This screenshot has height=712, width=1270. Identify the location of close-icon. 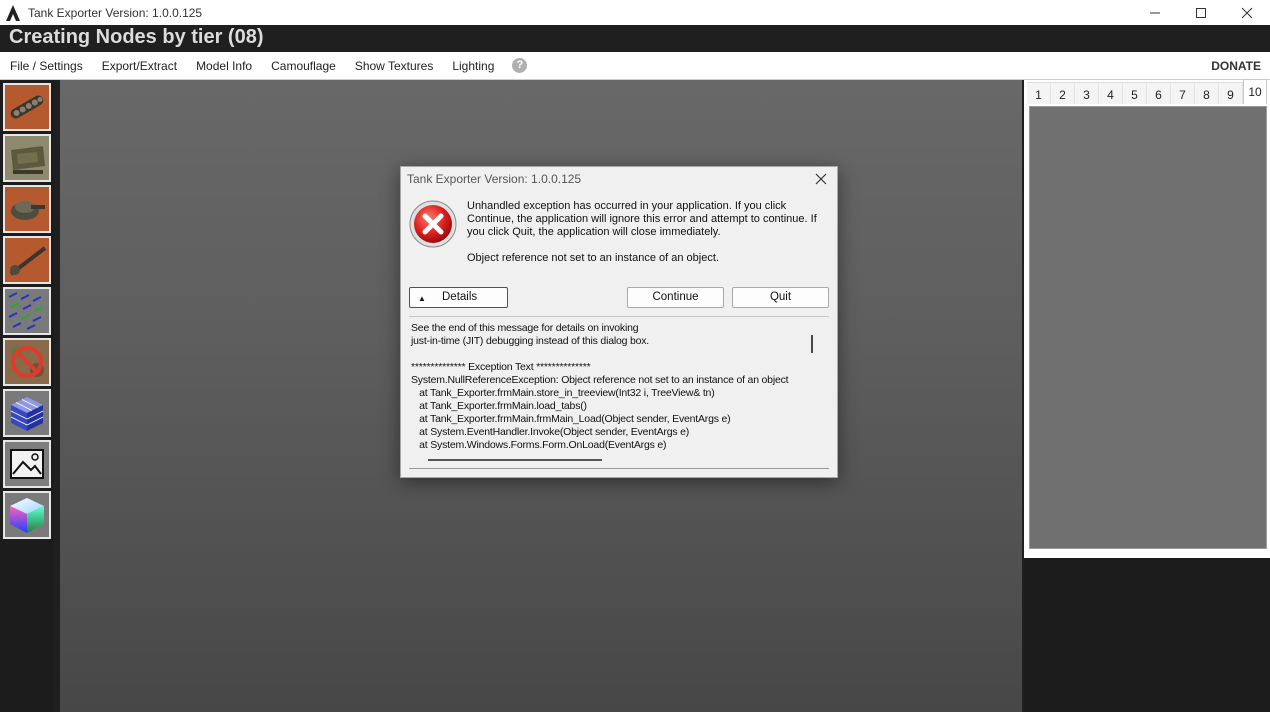
(1247, 12).